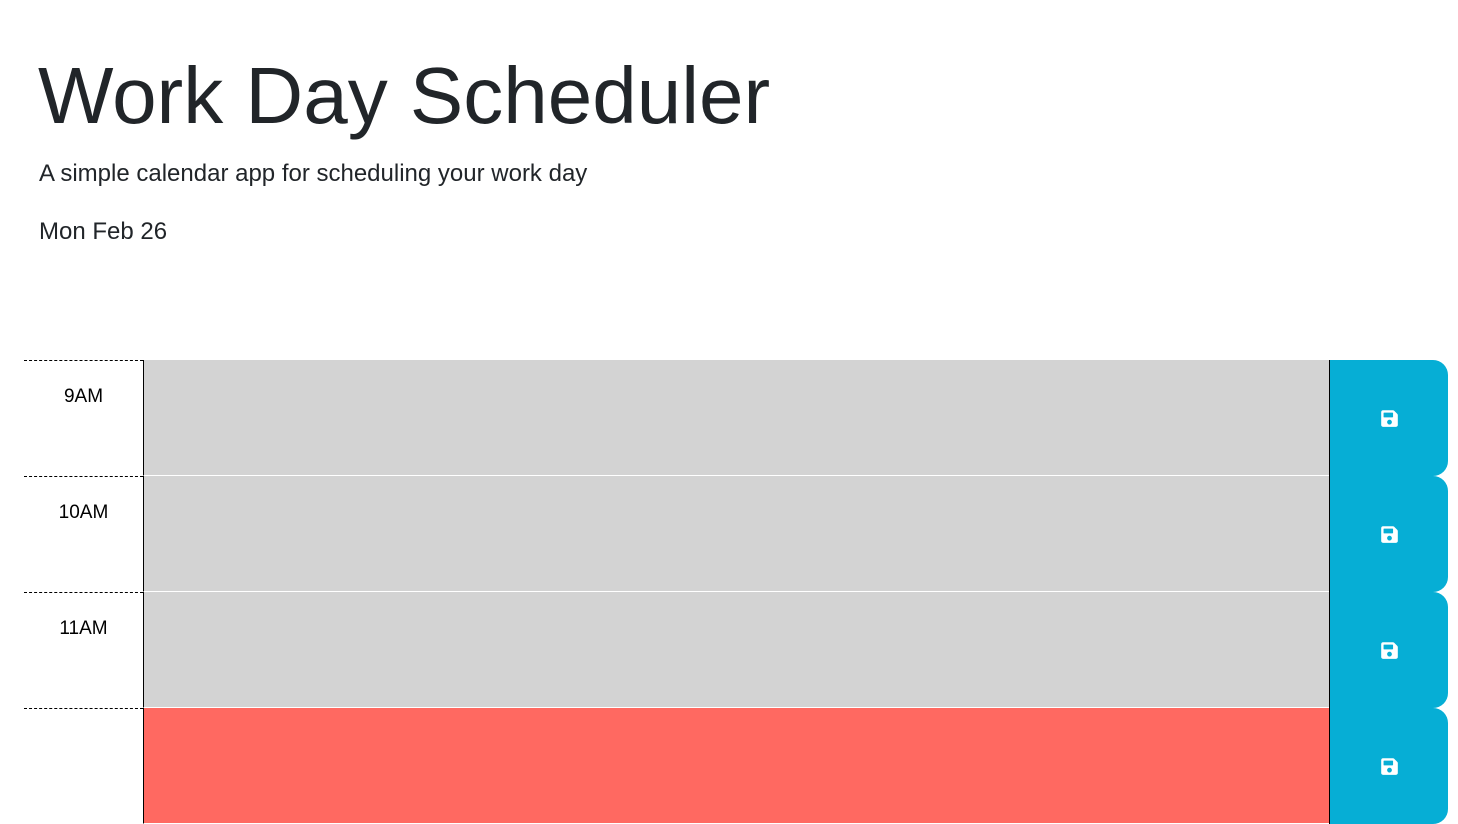 This screenshot has height=824, width=1458. What do you see at coordinates (83, 766) in the screenshot?
I see `hour-label` at bounding box center [83, 766].